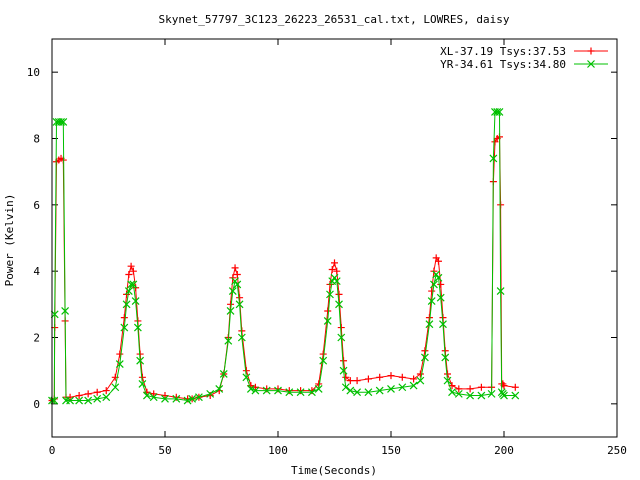  I want to click on x-tick-label: 0, so click(52, 450).